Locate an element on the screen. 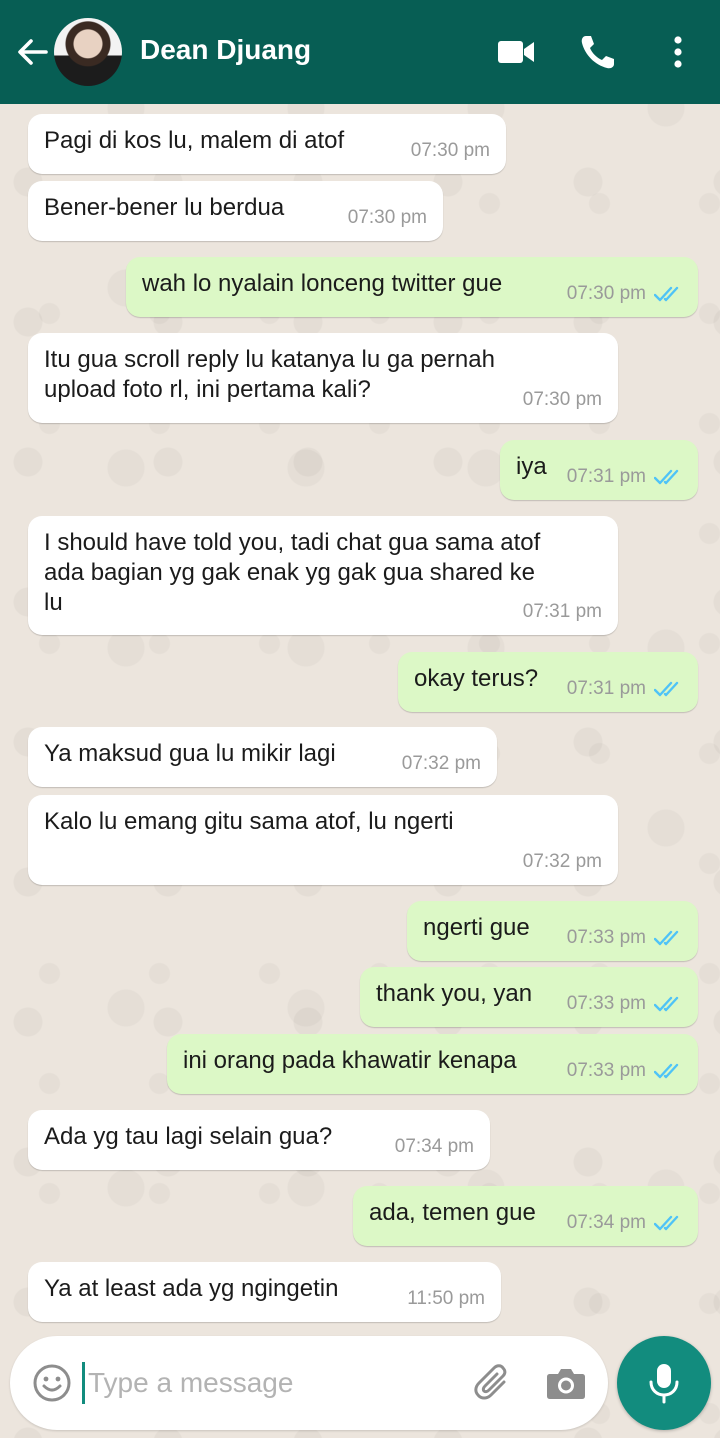 The image size is (720, 1438). message-text: ada, temen gue is located at coordinates (452, 1212).